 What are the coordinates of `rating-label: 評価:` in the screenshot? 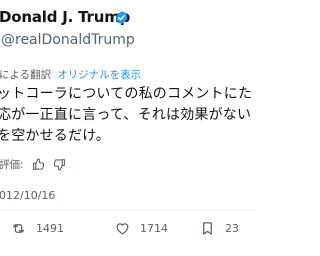 It's located at (12, 165).